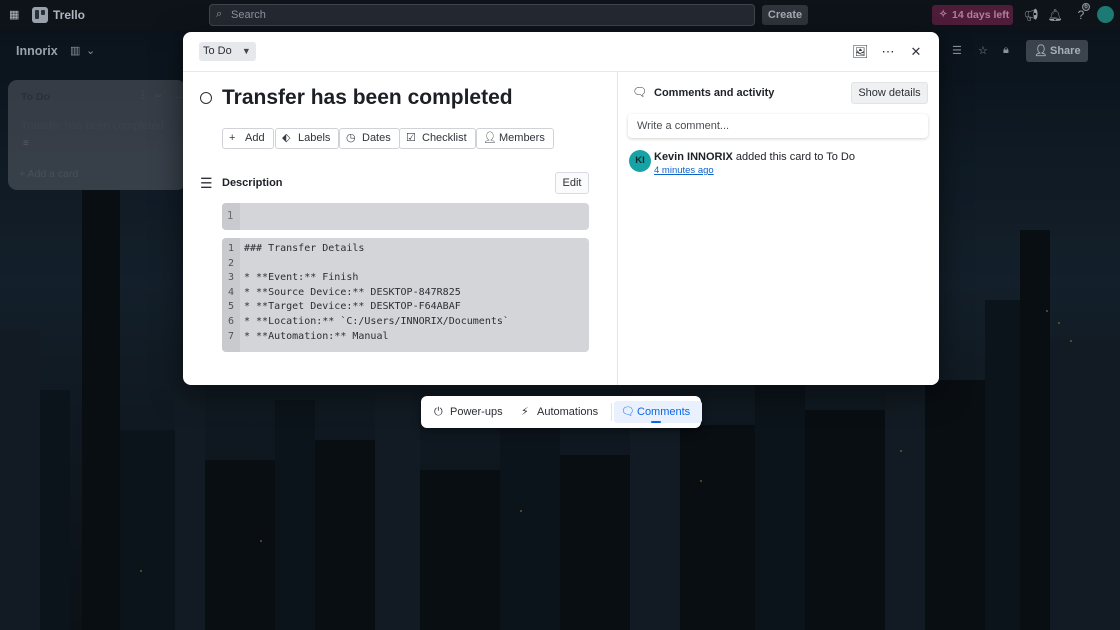  What do you see at coordinates (351, 138) in the screenshot?
I see `clock-icon: ◷` at bounding box center [351, 138].